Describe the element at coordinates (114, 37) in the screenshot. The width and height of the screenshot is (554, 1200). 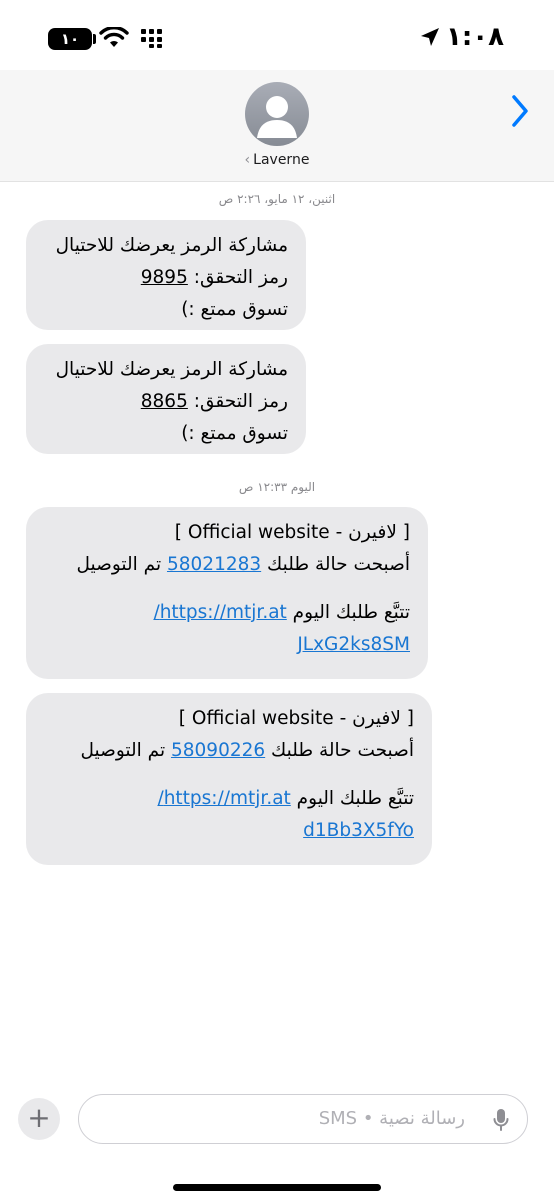
I see `wifi-icon` at that location.